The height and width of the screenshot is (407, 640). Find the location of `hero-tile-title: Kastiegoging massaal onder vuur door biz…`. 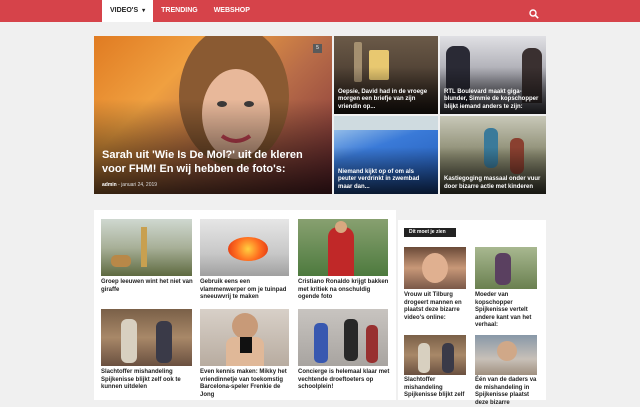

hero-tile-title: Kastiegoging massaal onder vuur door biz… is located at coordinates (493, 183).